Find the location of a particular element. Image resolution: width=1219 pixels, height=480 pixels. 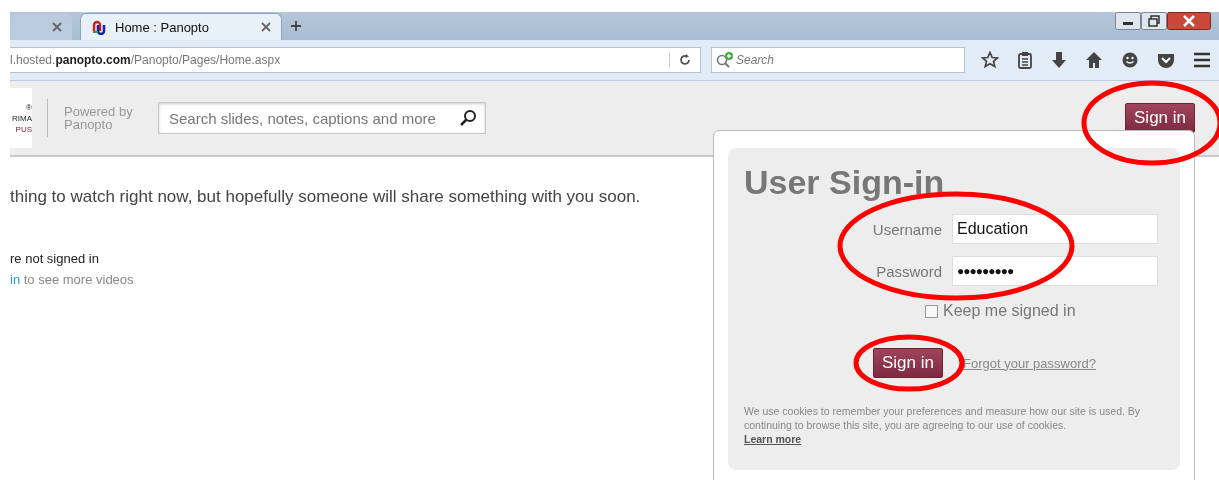

checkbox-label: Keep me signed in is located at coordinates (1009, 311).